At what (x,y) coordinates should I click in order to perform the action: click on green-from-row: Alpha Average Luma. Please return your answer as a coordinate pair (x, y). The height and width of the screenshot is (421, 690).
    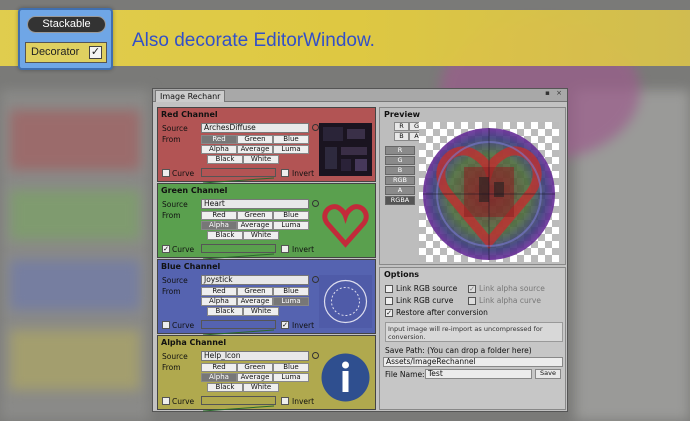
    Looking at the image, I should click on (255, 225).